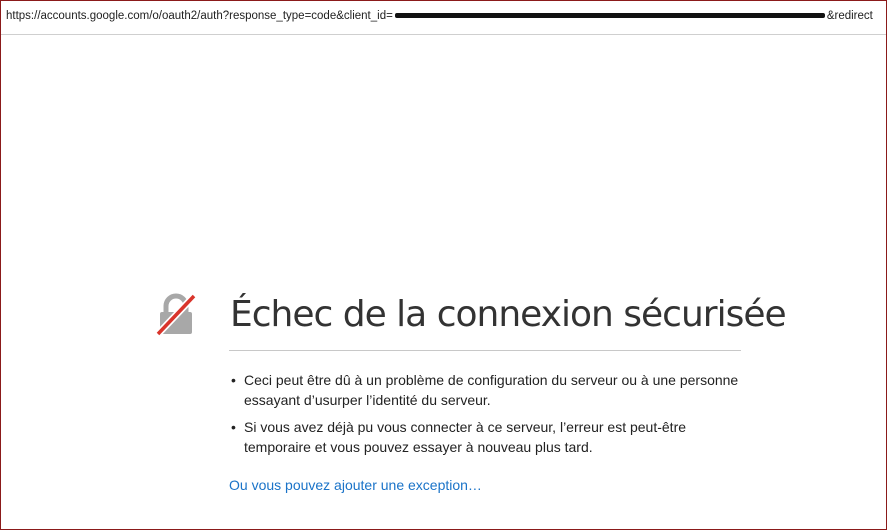  I want to click on redacted-client-id, so click(609, 16).